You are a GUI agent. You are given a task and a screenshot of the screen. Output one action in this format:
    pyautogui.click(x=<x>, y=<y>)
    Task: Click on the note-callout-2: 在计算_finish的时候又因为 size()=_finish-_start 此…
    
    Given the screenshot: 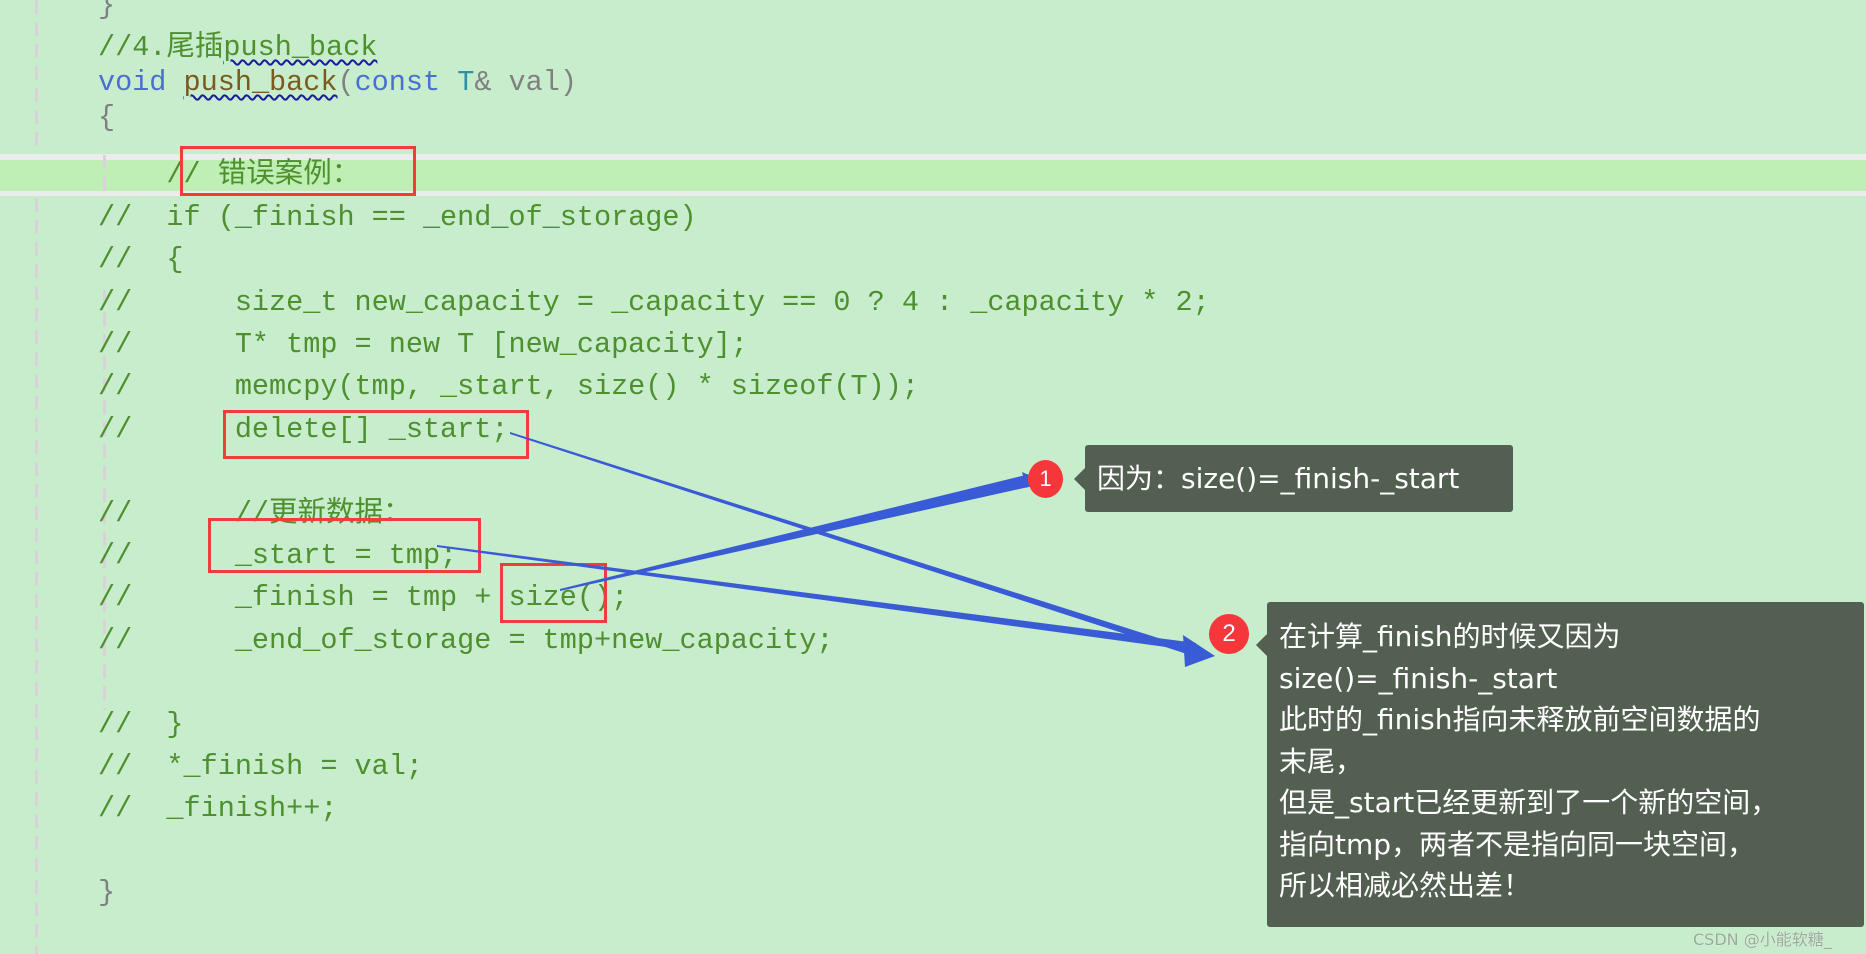 What is the action you would take?
    pyautogui.click(x=1560, y=764)
    